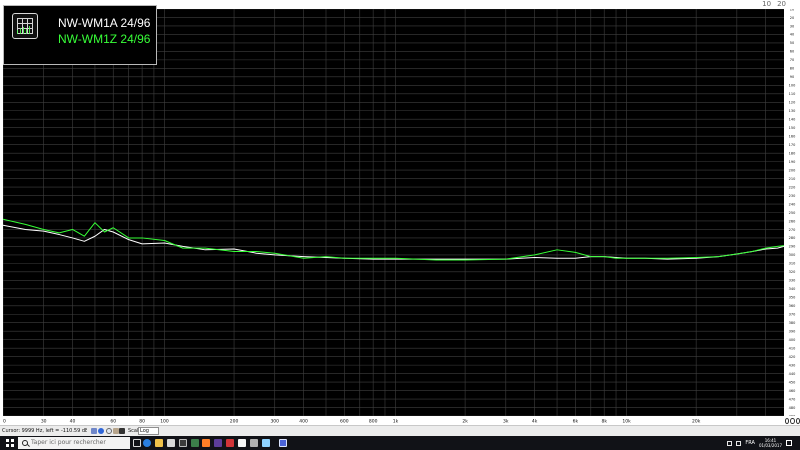 This screenshot has width=800, height=450. What do you see at coordinates (626, 421) in the screenshot?
I see `x-tick-label-17: 10k` at bounding box center [626, 421].